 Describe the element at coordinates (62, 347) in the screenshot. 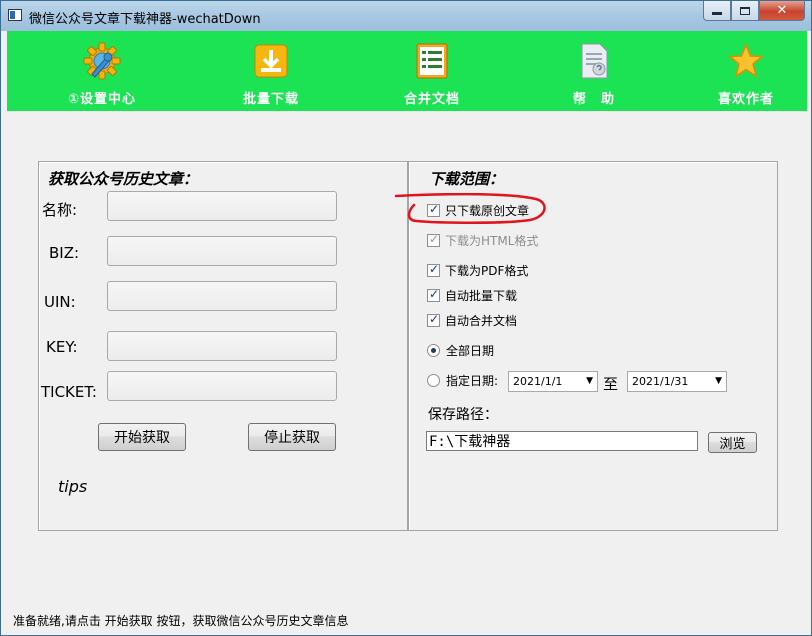

I see `key-label: KEY:` at that location.